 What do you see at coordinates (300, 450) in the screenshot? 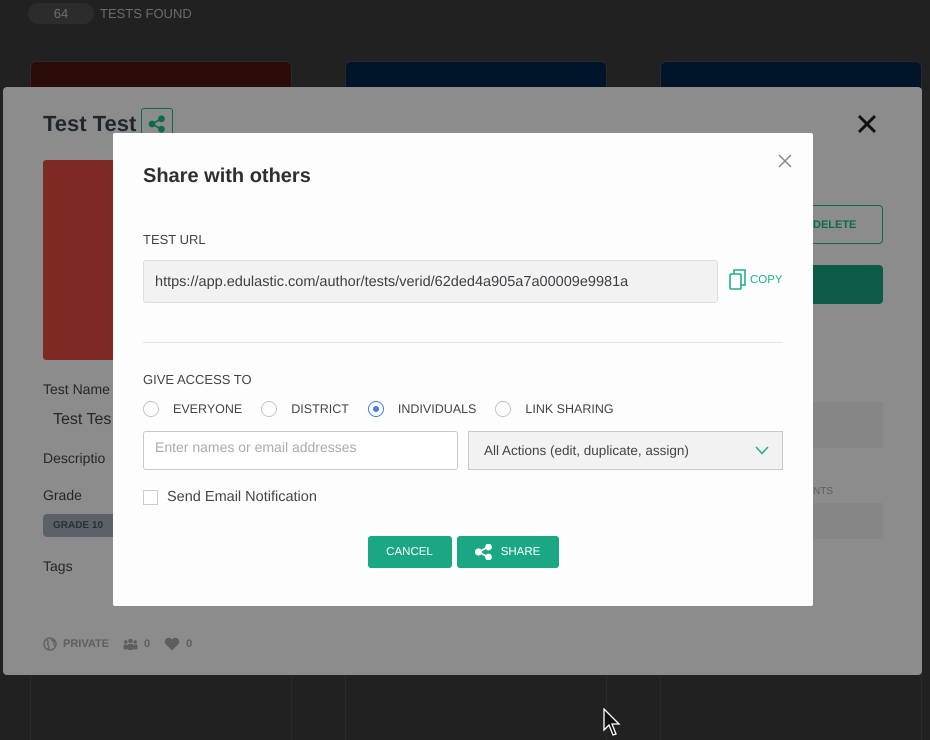
I see `people-input-field: Enter names or email addresses` at bounding box center [300, 450].